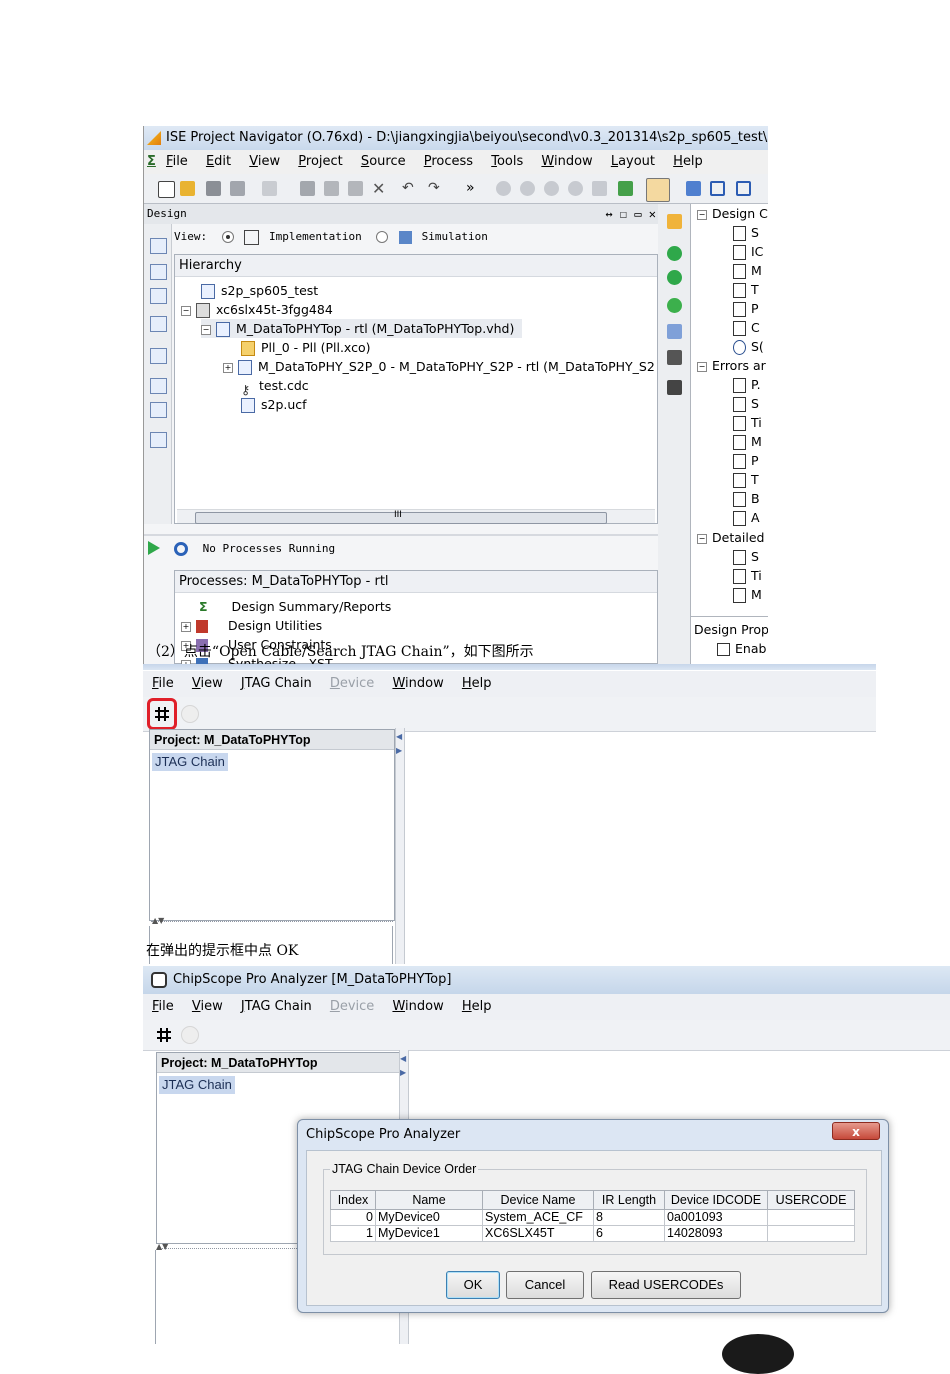 The width and height of the screenshot is (950, 1374). What do you see at coordinates (435, 188) in the screenshot?
I see `redo-icon: ↷` at bounding box center [435, 188].